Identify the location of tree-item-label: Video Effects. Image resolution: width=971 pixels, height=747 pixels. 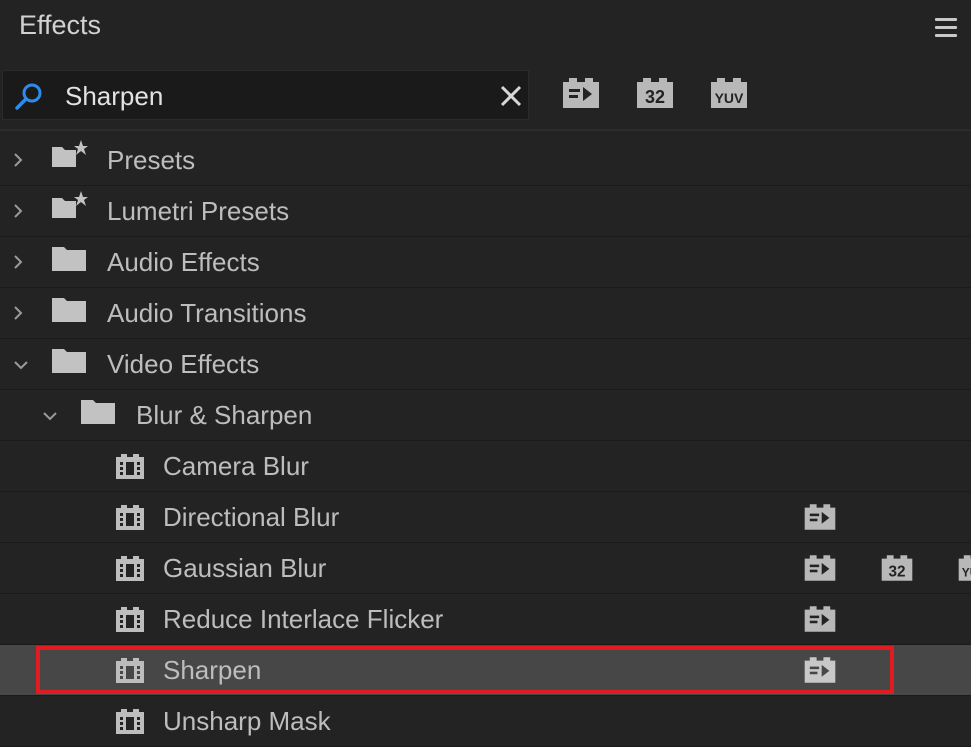
(183, 364).